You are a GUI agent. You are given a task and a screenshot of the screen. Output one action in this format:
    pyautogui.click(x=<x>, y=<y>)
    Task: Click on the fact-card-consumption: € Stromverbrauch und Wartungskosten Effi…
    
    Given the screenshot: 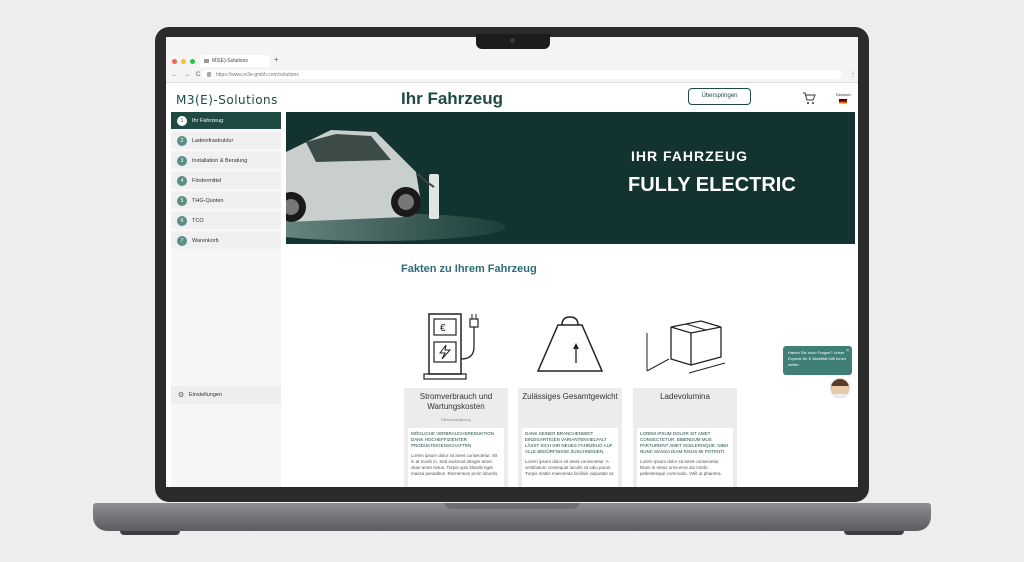 What is the action you would take?
    pyautogui.click(x=456, y=392)
    